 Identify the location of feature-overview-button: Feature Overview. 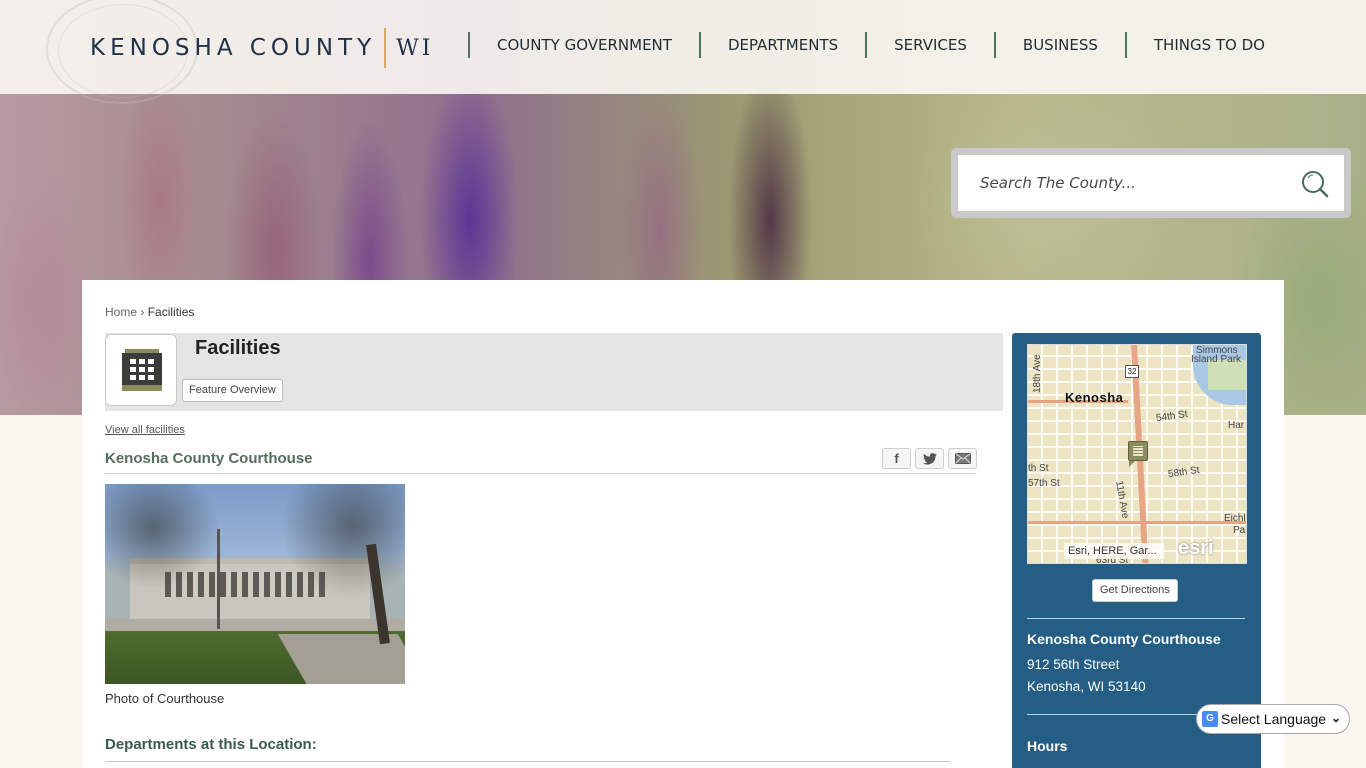
(232, 390).